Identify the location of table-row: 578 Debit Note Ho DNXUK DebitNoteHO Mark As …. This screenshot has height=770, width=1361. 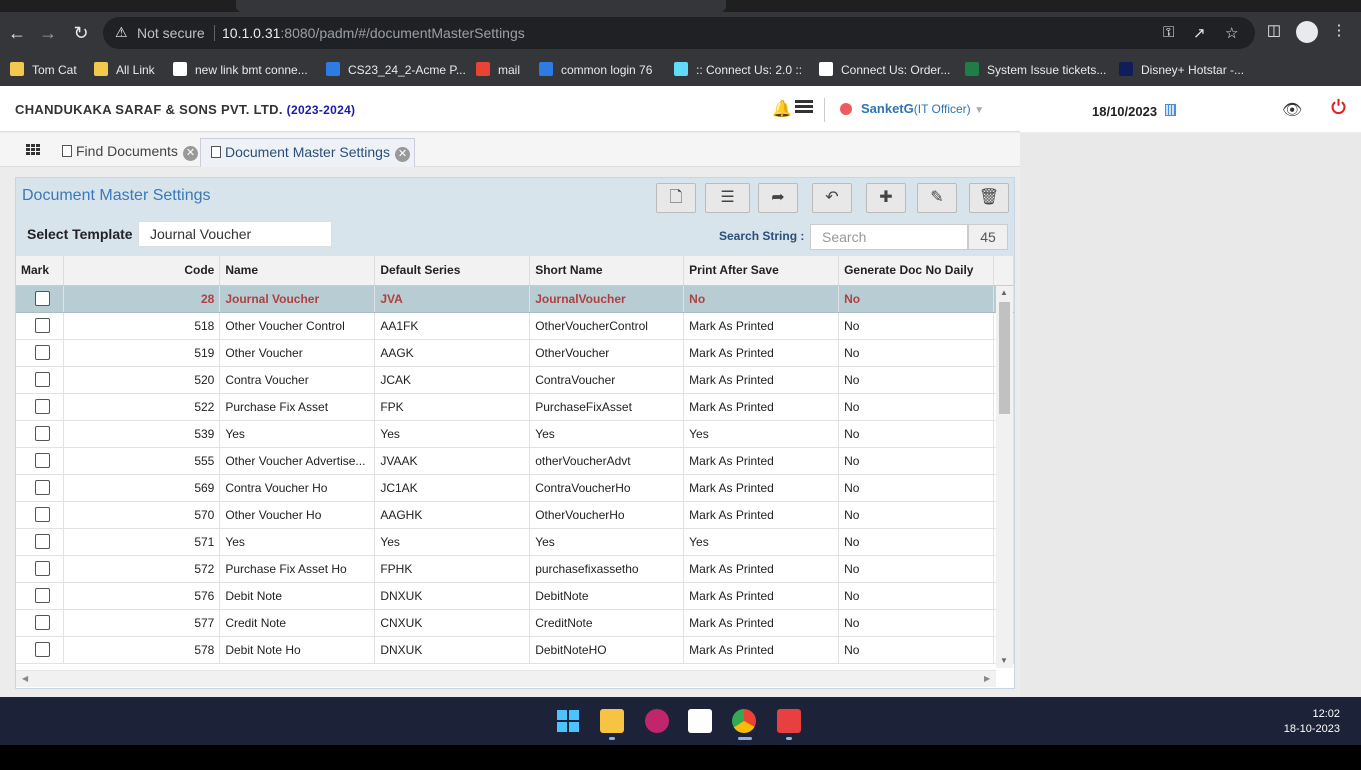
(515, 650).